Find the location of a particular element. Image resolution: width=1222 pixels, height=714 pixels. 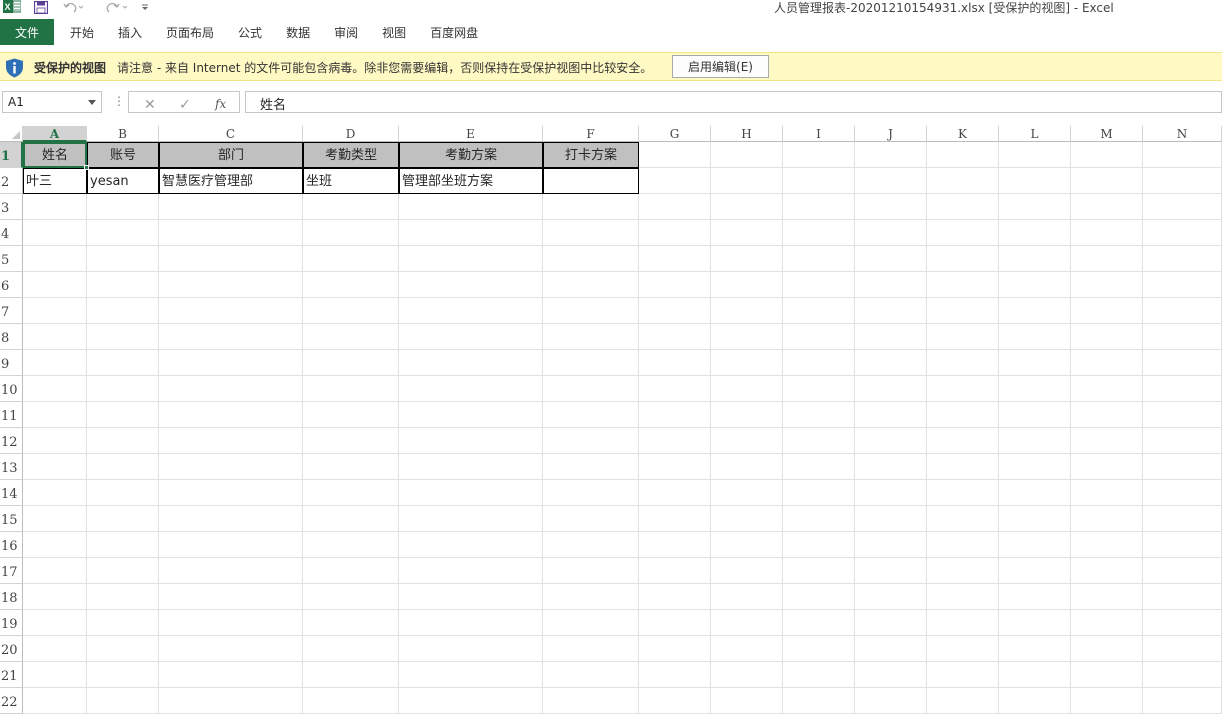

cell-n6 is located at coordinates (1182, 285).